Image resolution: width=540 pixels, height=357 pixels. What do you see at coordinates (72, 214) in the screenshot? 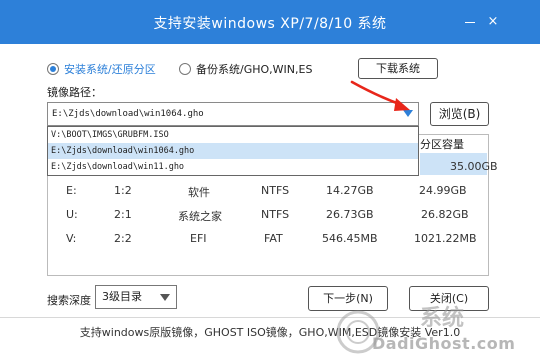
I see `table-cell-drive: U:` at bounding box center [72, 214].